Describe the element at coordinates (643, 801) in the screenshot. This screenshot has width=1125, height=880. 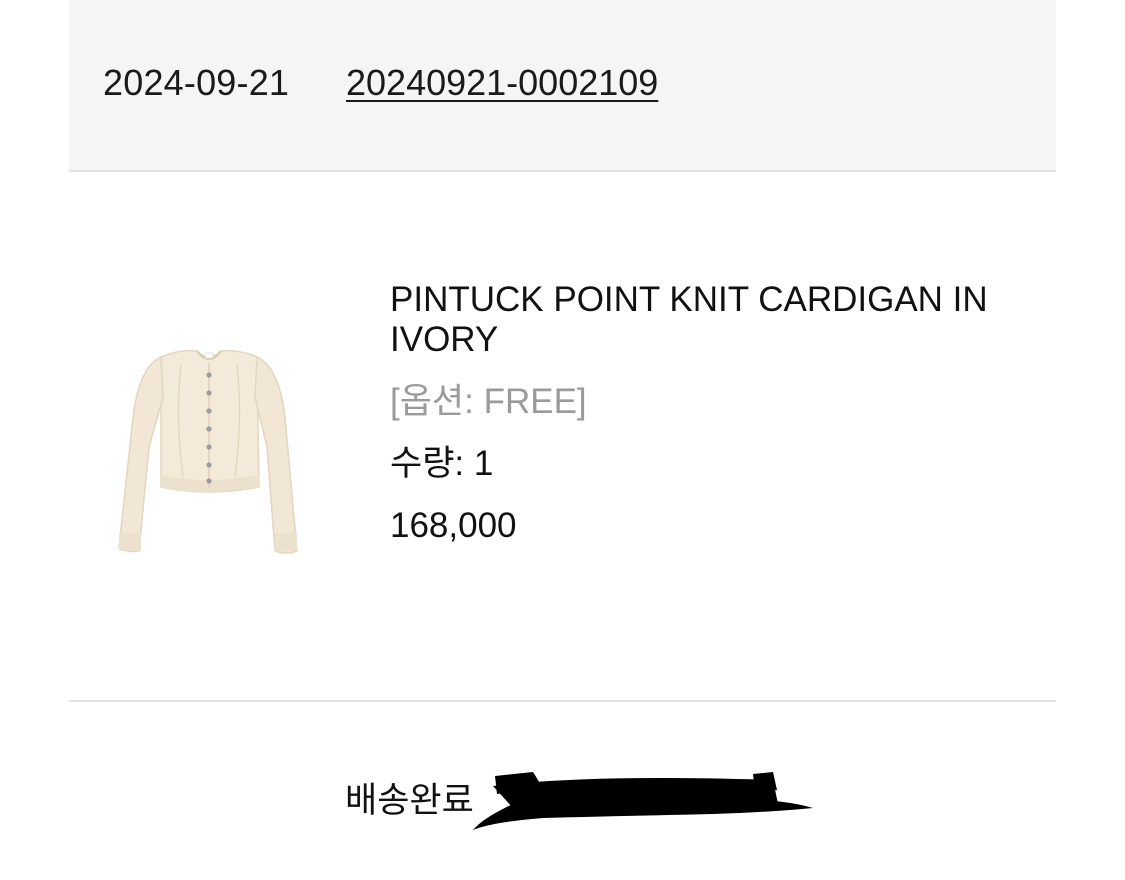
I see `redaction-scribble-icon` at that location.